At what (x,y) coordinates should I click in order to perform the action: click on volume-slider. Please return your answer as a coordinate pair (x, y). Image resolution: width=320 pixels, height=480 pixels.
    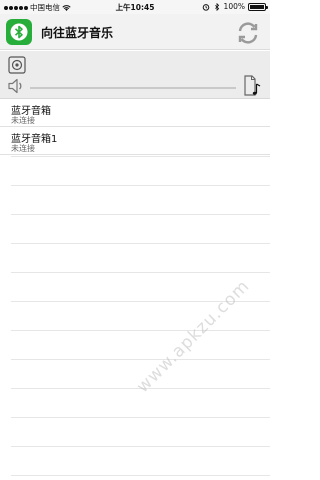
    Looking at the image, I should click on (133, 88).